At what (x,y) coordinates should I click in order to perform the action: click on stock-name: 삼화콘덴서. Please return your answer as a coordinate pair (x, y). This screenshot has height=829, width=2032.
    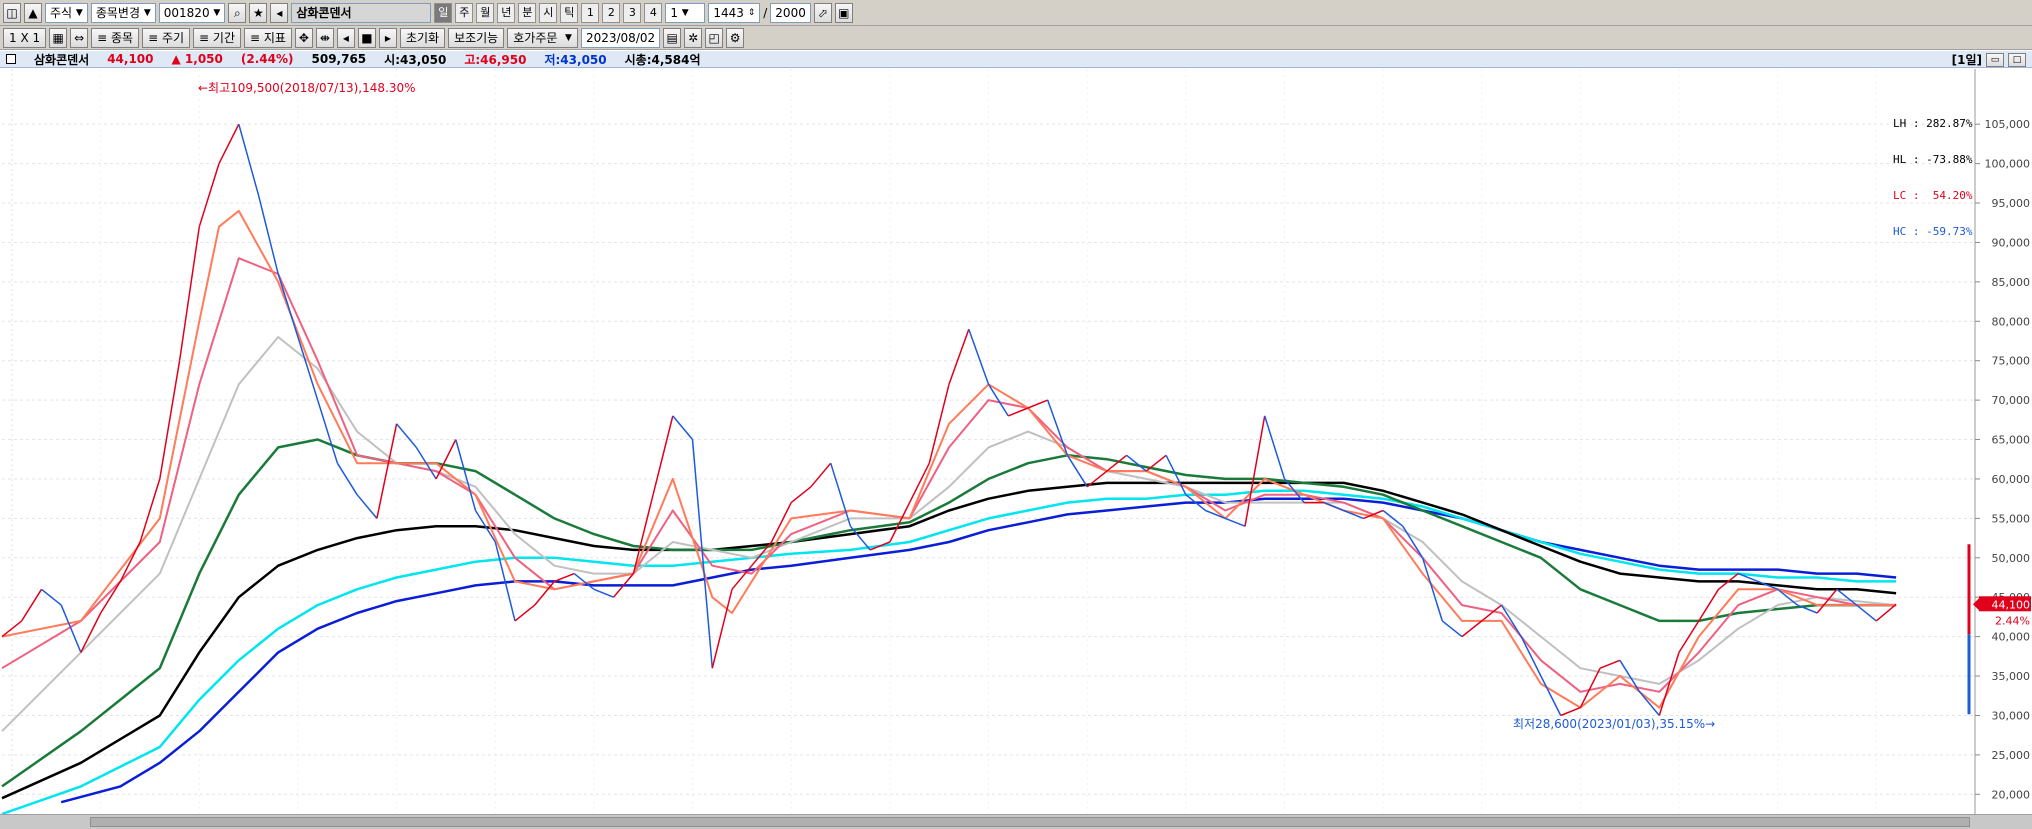
    Looking at the image, I should click on (324, 12).